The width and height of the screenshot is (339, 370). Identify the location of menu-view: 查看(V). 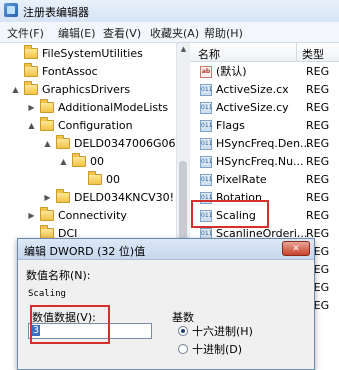
(122, 33).